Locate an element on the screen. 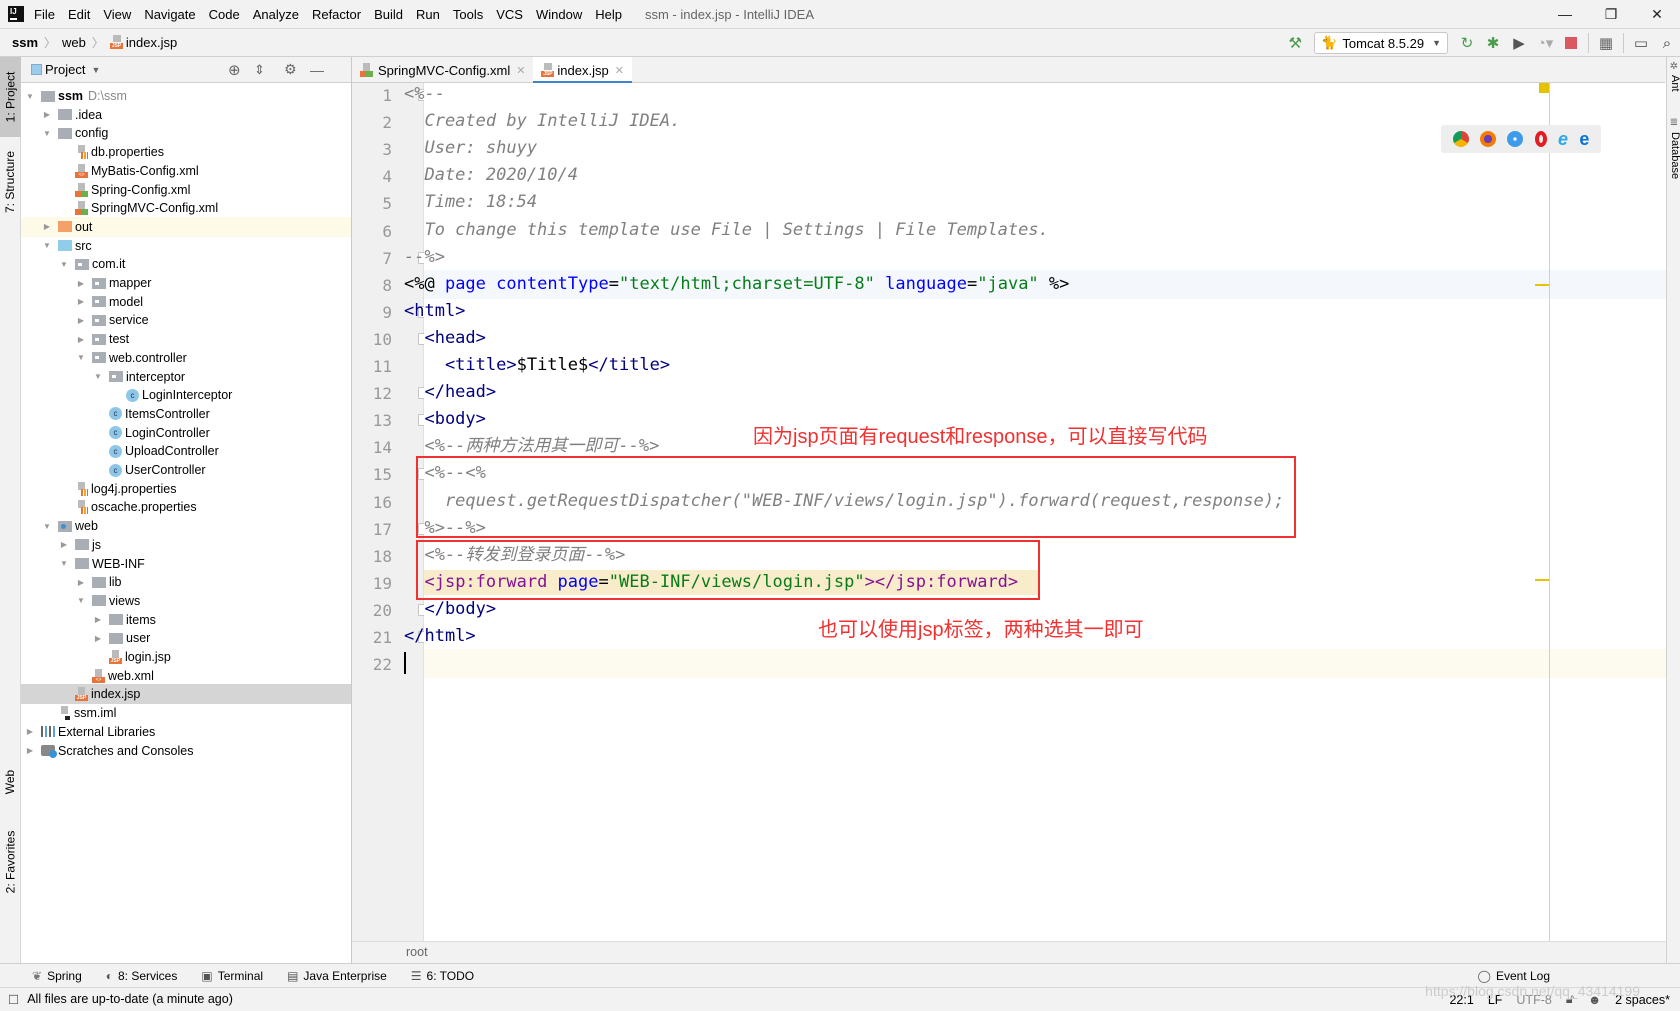 The width and height of the screenshot is (1680, 1011). close-tab-icon: ✕ is located at coordinates (520, 70).